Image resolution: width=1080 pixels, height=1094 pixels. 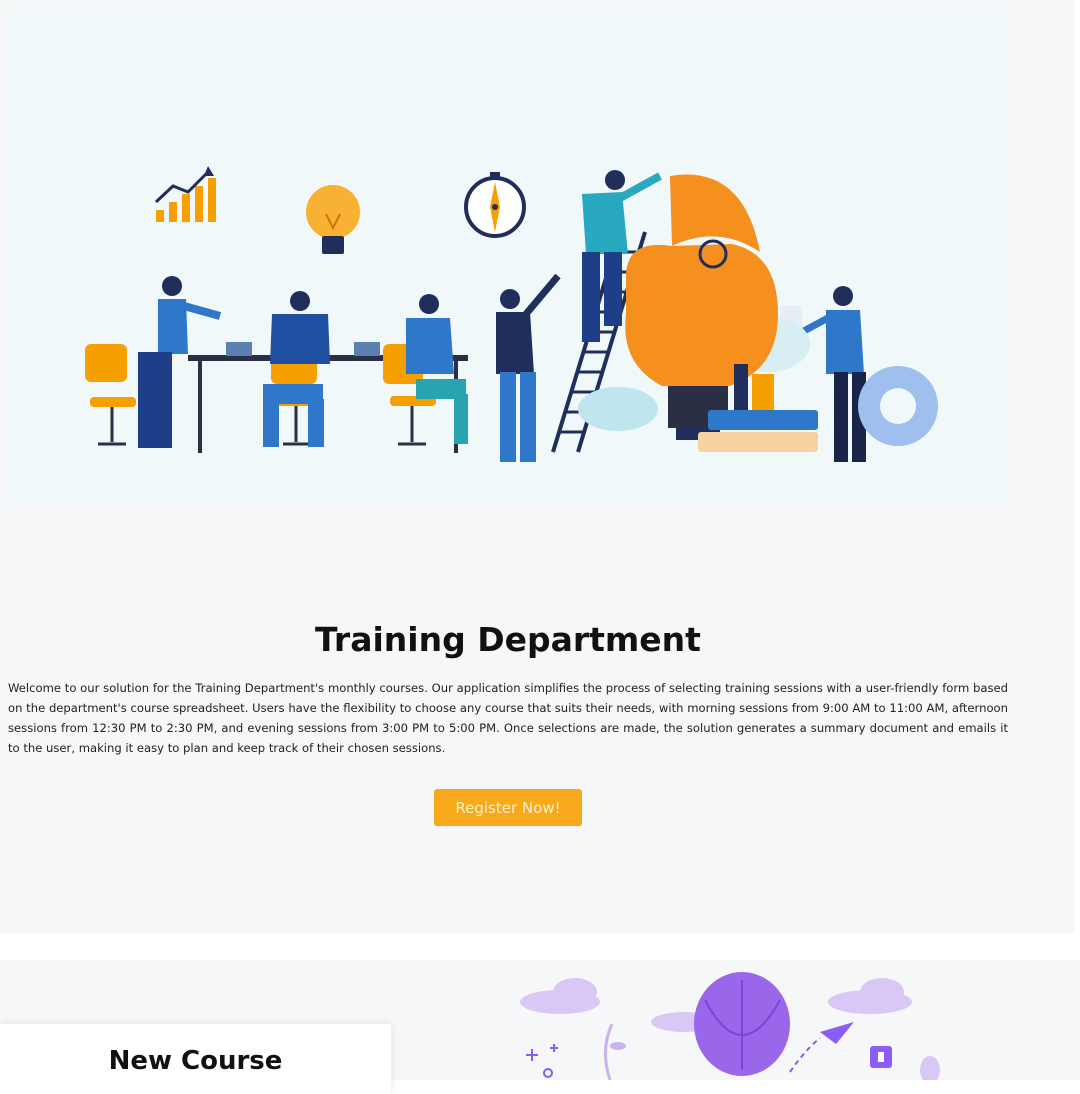 What do you see at coordinates (542, 1052) in the screenshot?
I see `sparkle-icon` at bounding box center [542, 1052].